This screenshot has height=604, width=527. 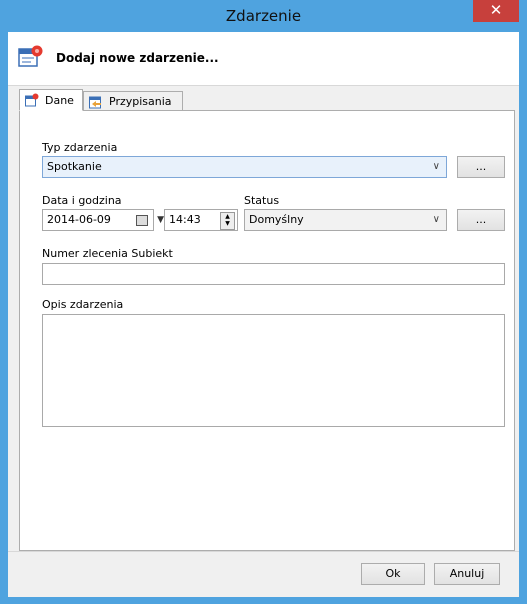 I want to click on status-value: Domyślny, so click(x=276, y=219).